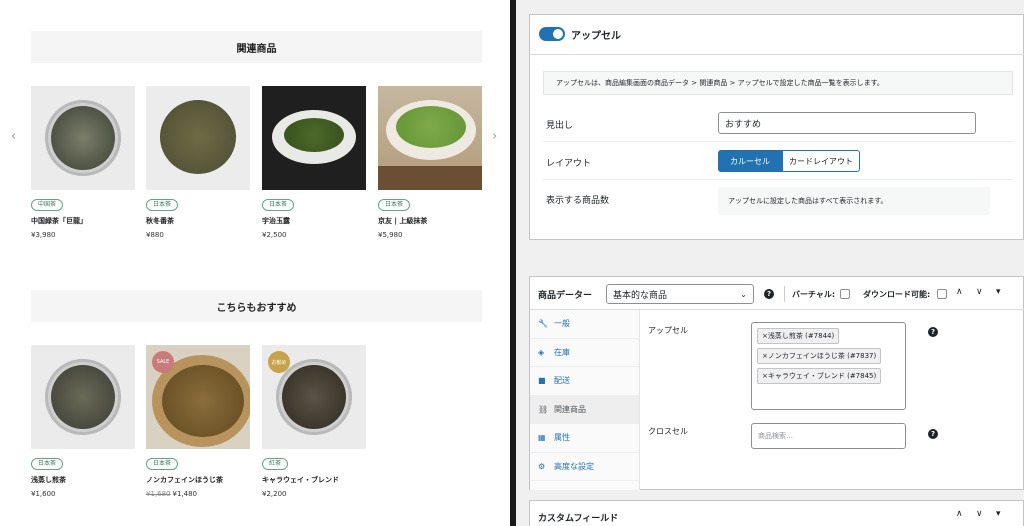 This screenshot has height=526, width=1024. I want to click on recommend-section-title: こちらもおすすめ, so click(256, 306).